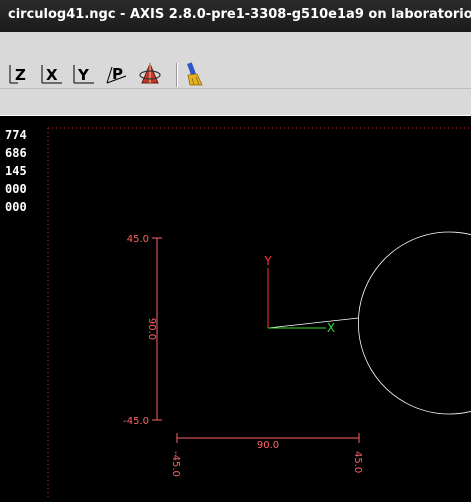 The width and height of the screenshot is (471, 502). I want to click on clear-plot-button, so click(194, 74).